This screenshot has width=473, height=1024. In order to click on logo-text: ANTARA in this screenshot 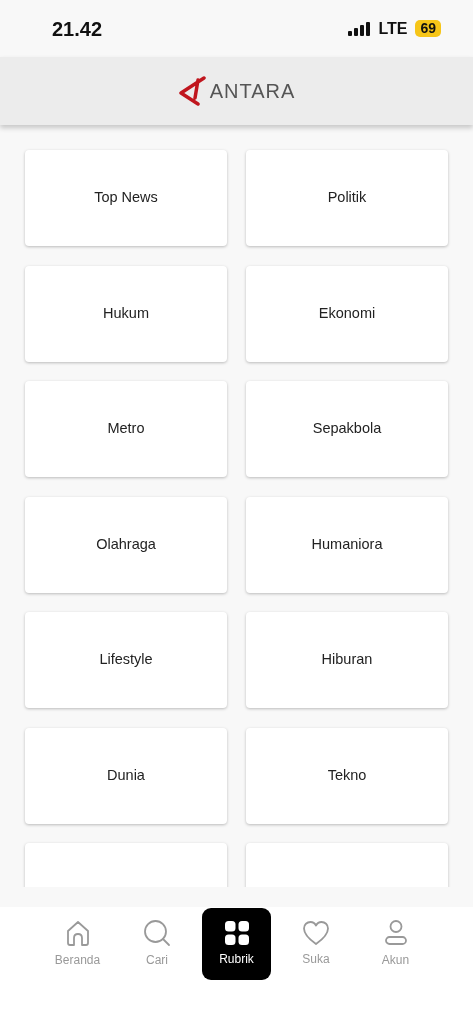, I will do `click(252, 91)`.